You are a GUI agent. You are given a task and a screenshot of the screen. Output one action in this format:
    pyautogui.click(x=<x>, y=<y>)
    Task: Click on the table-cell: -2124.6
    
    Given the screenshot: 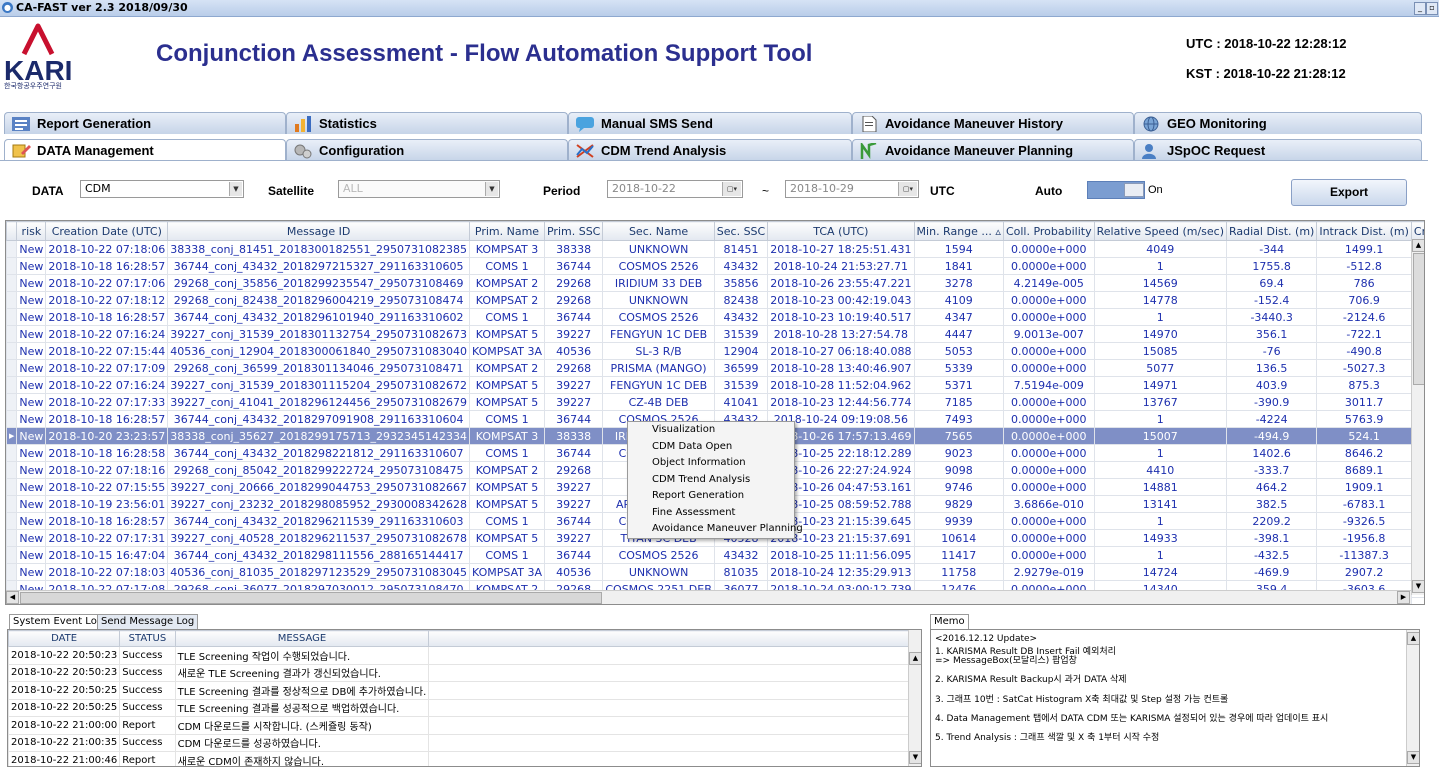 What is the action you would take?
    pyautogui.click(x=1364, y=317)
    